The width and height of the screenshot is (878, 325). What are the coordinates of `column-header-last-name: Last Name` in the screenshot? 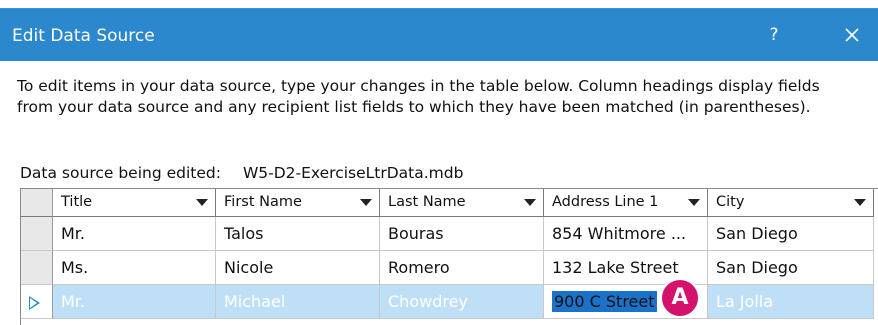 It's located at (462, 203).